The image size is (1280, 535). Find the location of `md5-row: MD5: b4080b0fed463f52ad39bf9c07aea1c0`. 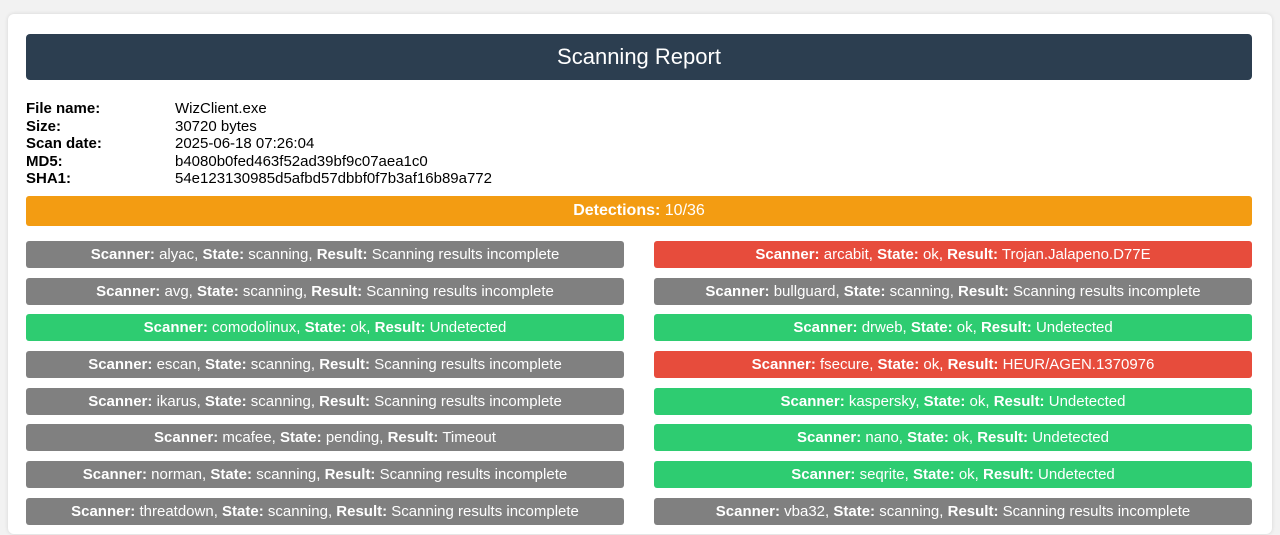

md5-row: MD5: b4080b0fed463f52ad39bf9c07aea1c0 is located at coordinates (259, 162).